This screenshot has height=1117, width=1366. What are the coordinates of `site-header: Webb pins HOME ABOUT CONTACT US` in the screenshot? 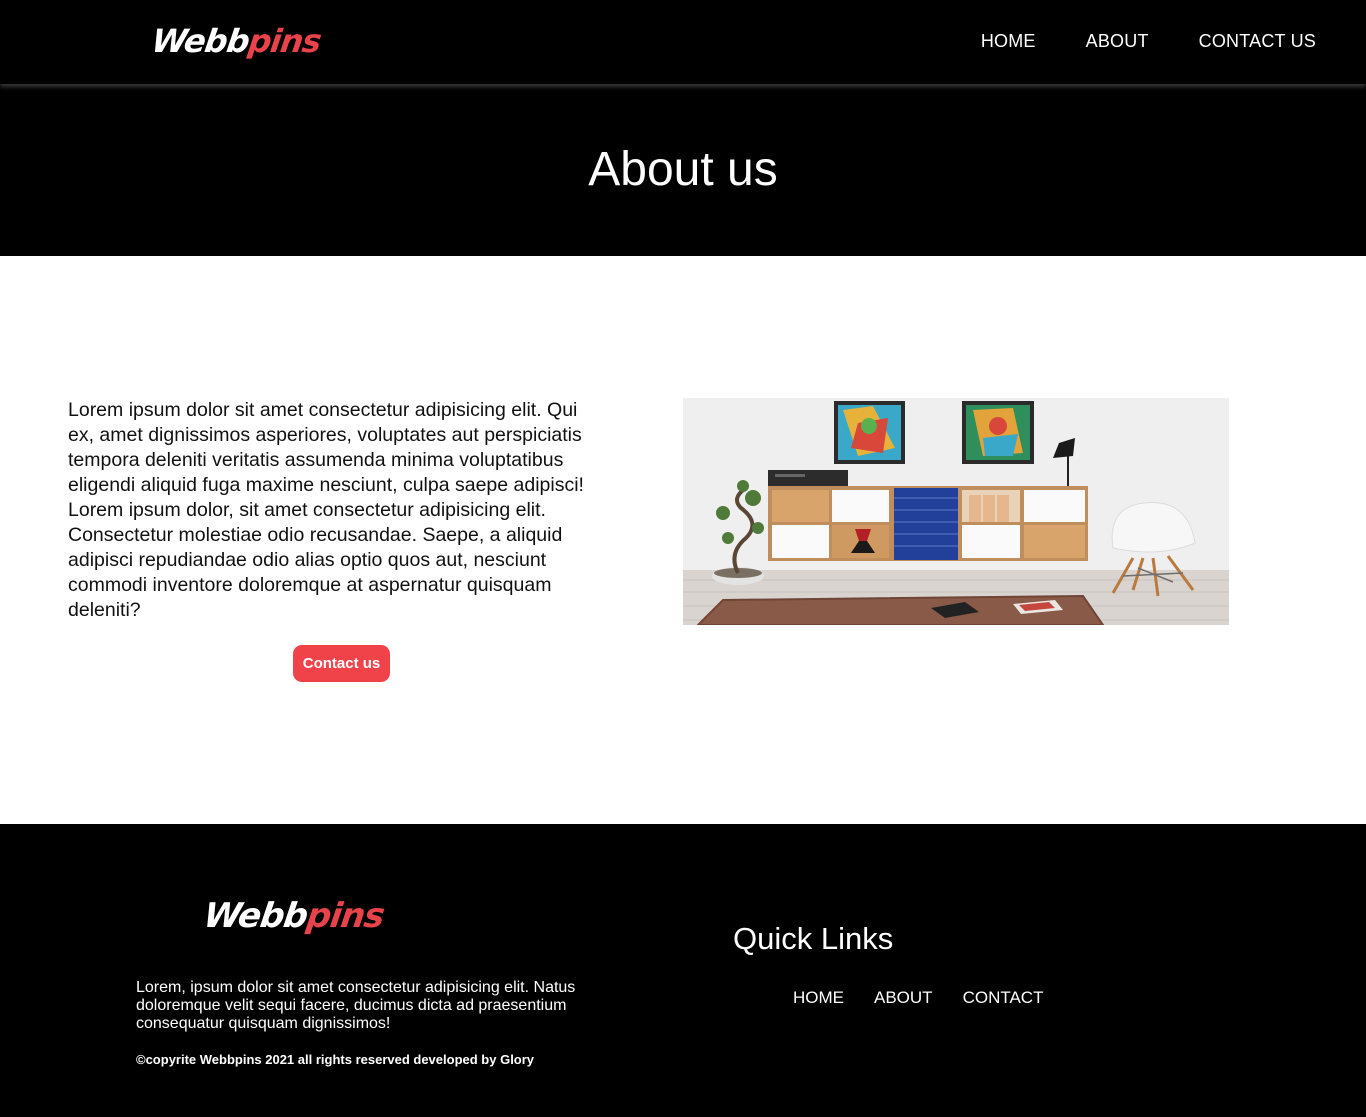 It's located at (683, 42).